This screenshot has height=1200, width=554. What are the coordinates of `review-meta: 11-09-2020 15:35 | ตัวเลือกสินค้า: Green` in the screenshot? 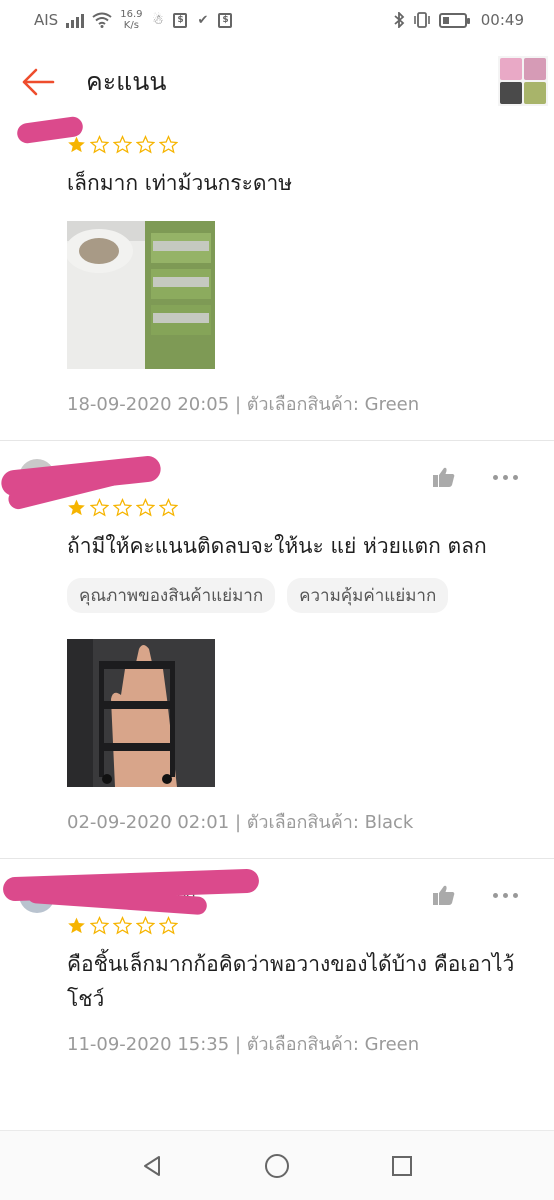 It's located at (300, 1054).